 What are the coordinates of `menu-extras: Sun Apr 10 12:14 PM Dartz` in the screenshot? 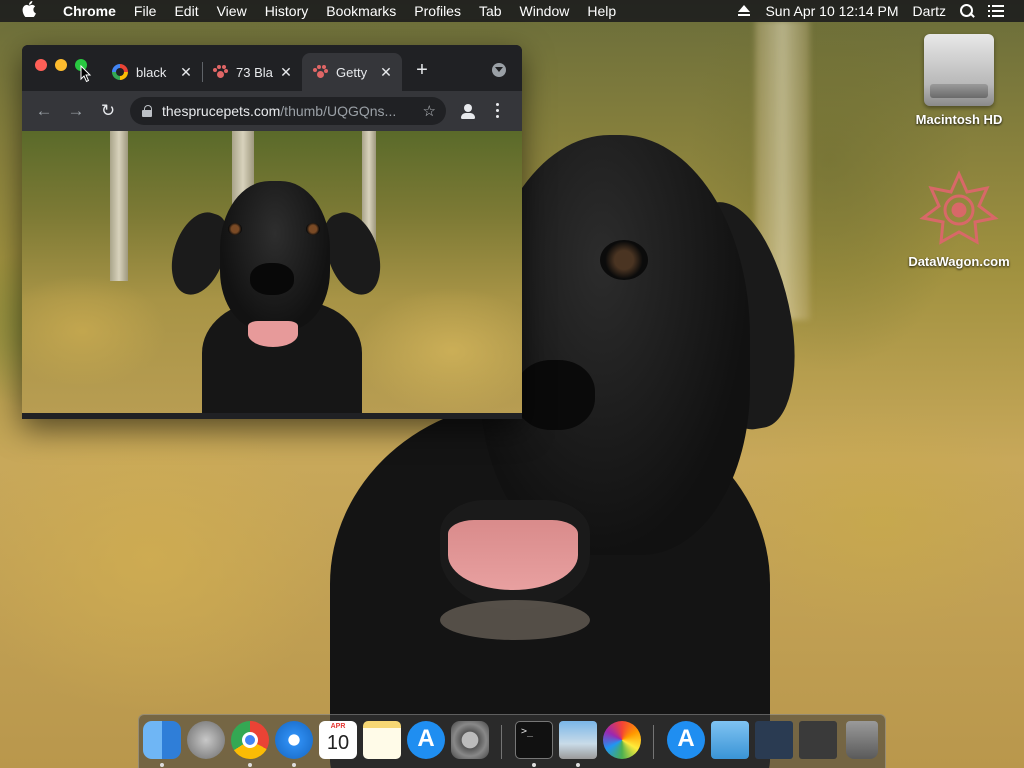 It's located at (863, 11).